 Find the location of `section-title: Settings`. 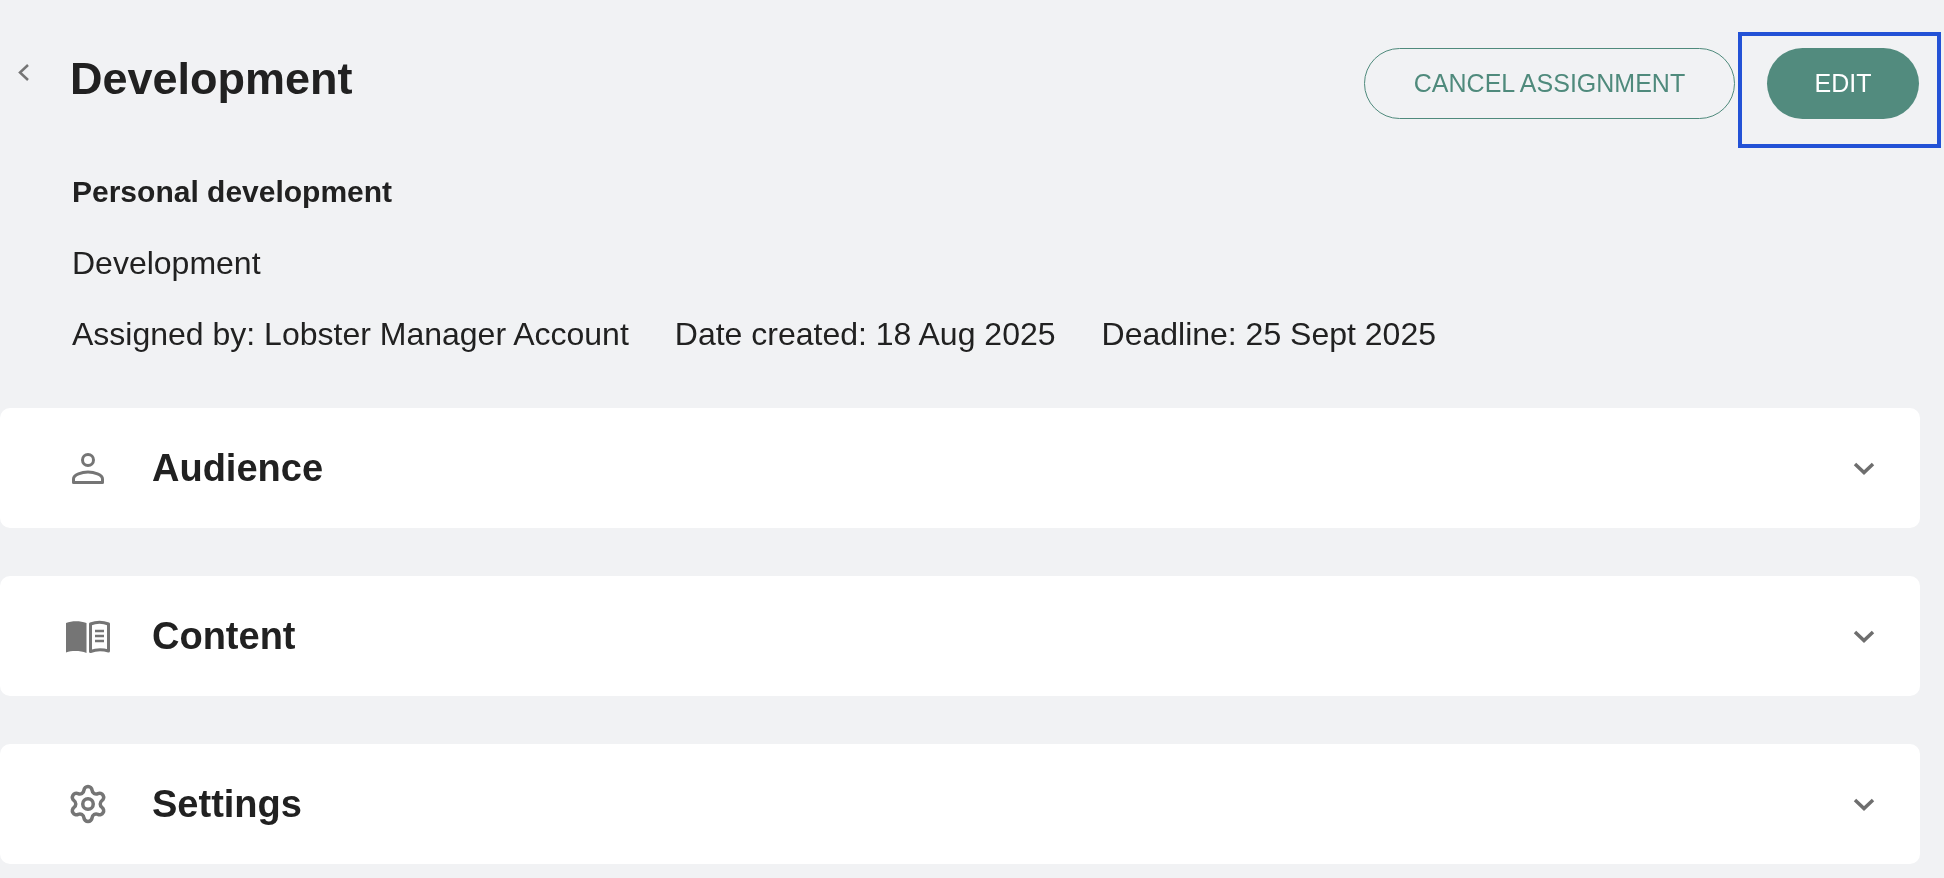

section-title: Settings is located at coordinates (227, 804).